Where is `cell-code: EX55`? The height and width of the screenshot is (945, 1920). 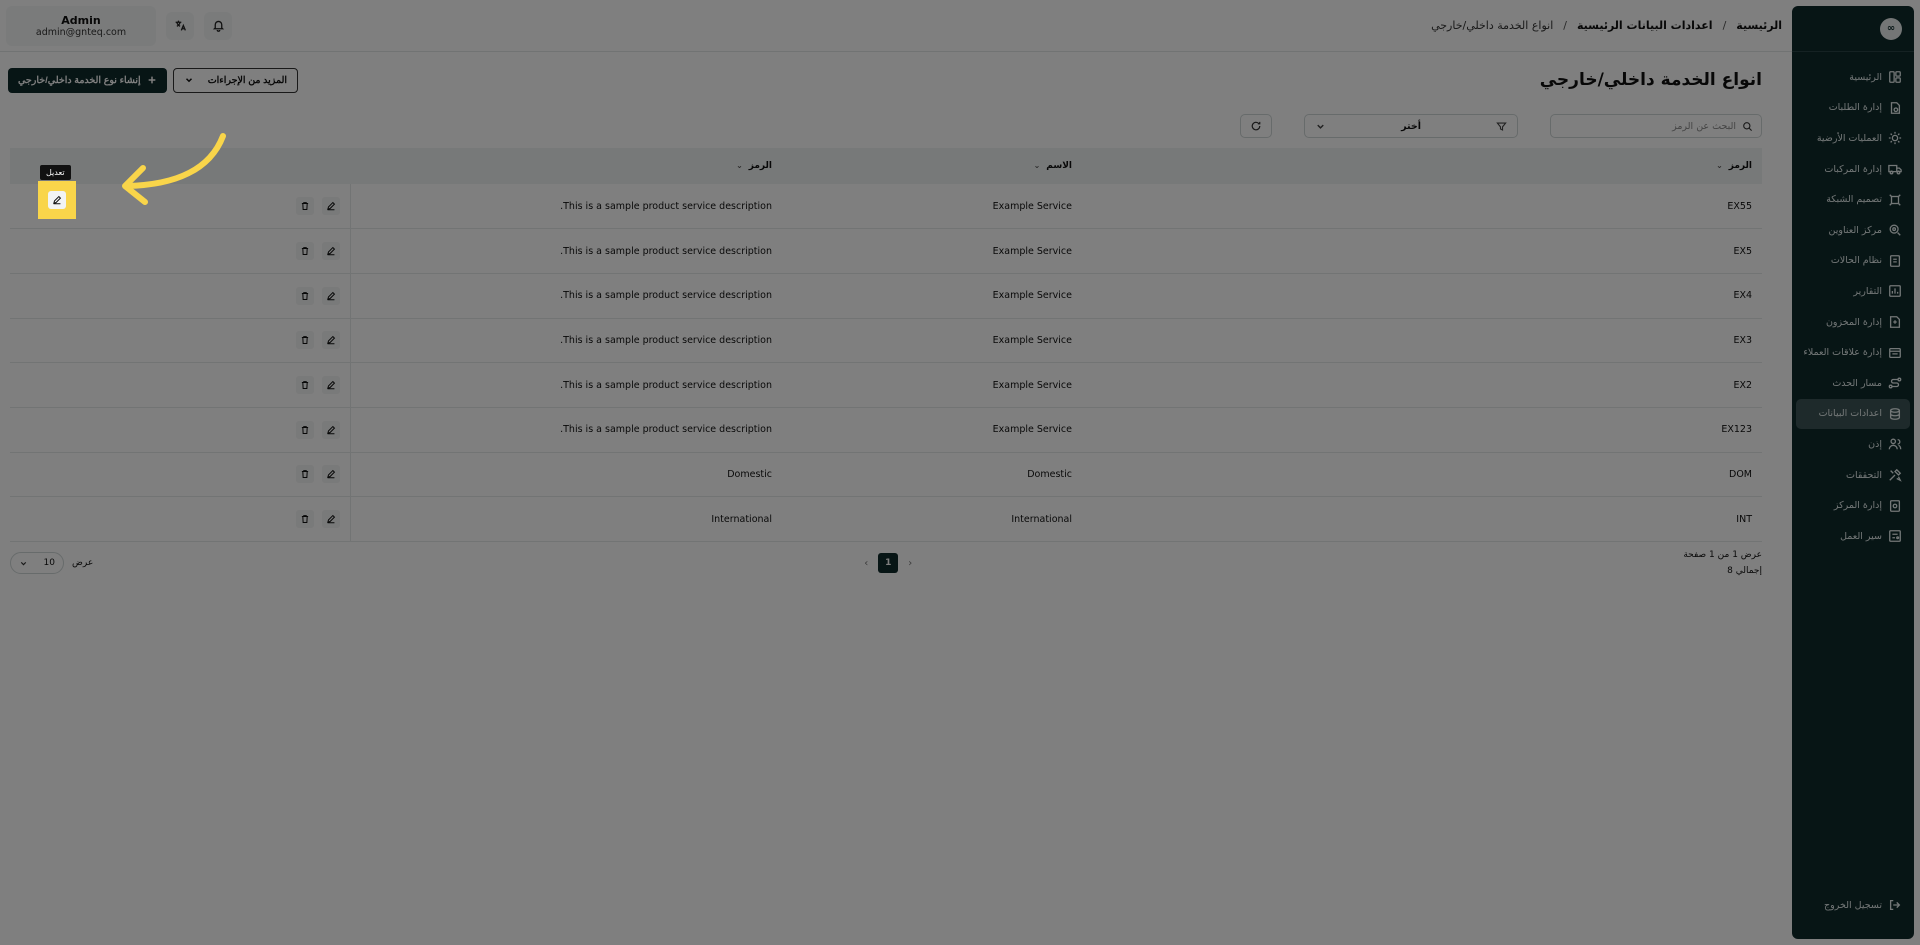
cell-code: EX55 is located at coordinates (1739, 206).